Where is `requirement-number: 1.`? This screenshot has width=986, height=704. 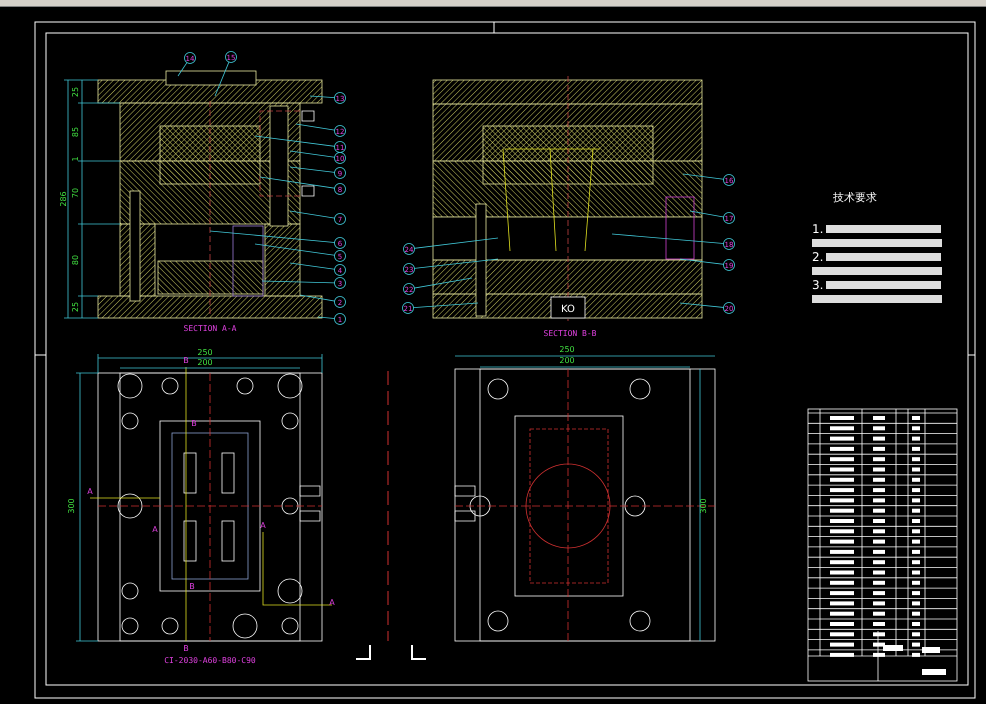
requirement-number: 1. is located at coordinates (818, 229).